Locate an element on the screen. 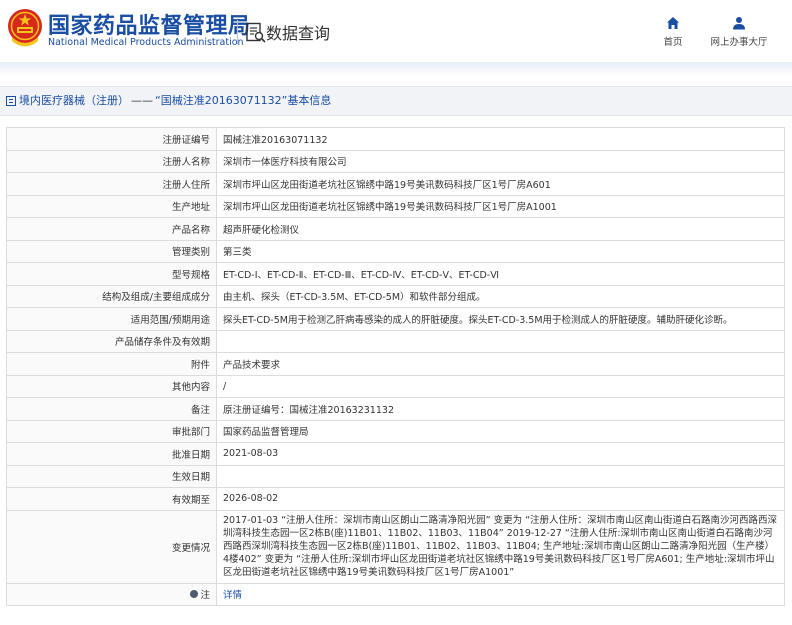  breadcrumb-category-link: 境内医疗器械（注册） is located at coordinates (74, 101).